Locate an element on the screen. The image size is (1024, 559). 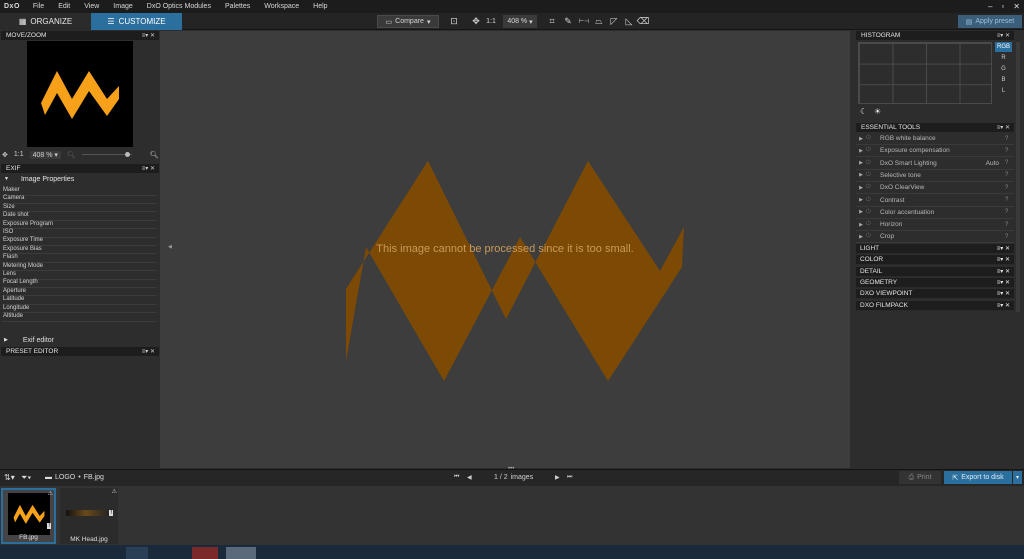
one-to-one-button: 1:1 is located at coordinates (491, 21).